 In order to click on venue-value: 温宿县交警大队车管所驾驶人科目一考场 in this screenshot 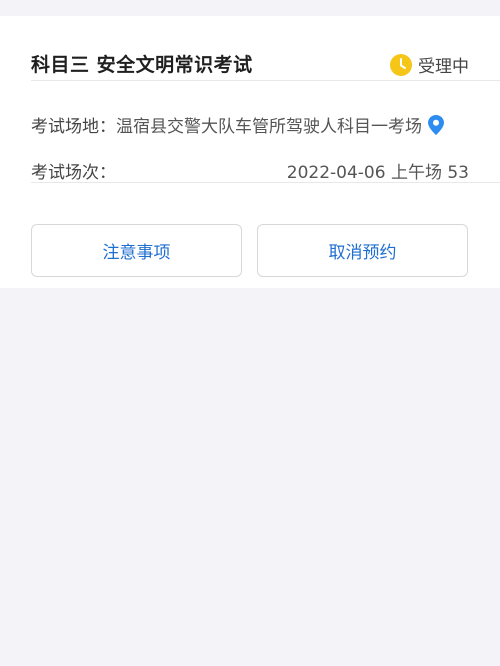, I will do `click(269, 127)`.